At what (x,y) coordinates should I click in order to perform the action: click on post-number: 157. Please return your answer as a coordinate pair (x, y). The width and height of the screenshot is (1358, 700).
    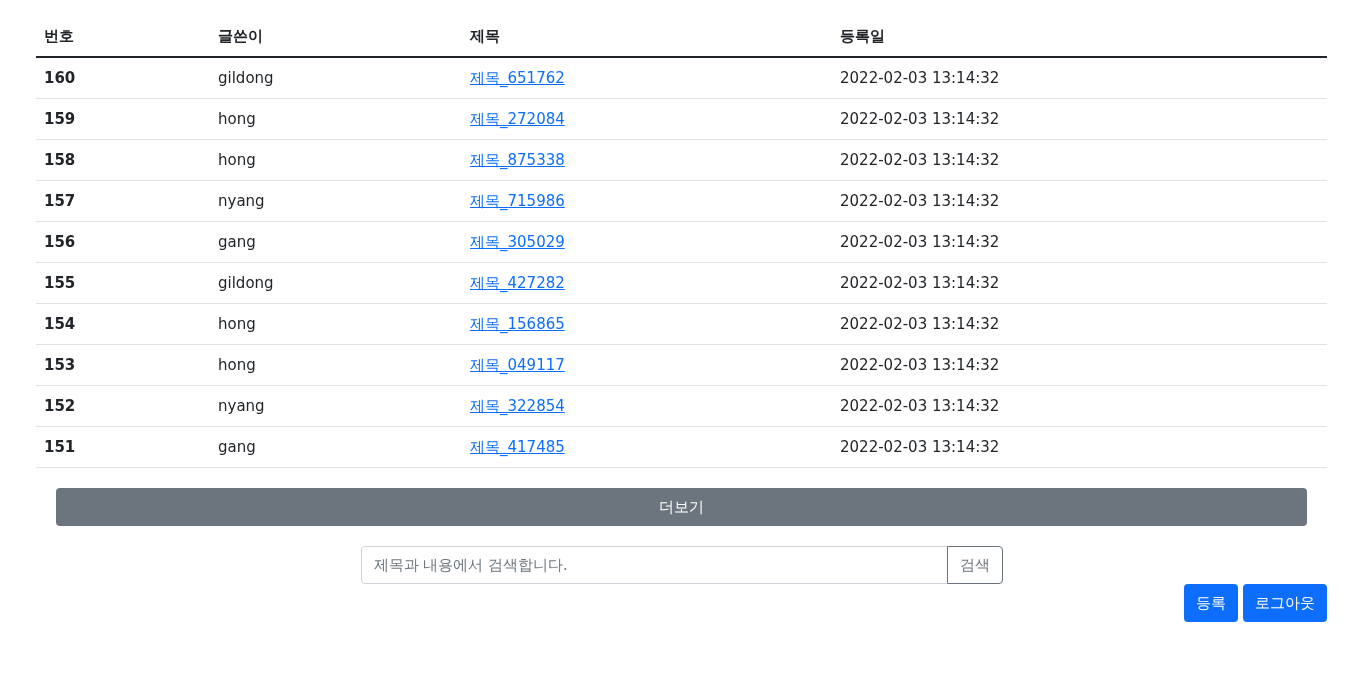
    Looking at the image, I should click on (60, 201).